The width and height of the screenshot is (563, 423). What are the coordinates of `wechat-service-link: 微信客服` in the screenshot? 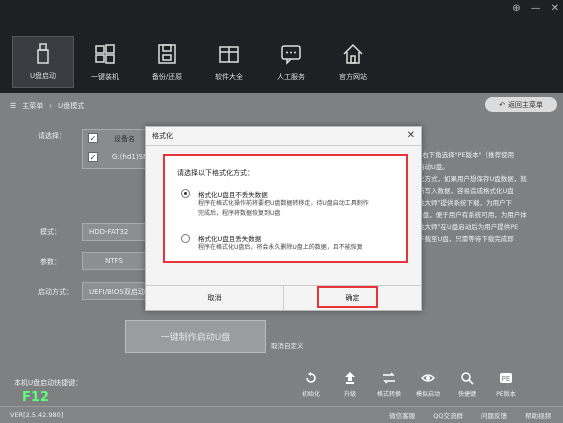 It's located at (402, 415).